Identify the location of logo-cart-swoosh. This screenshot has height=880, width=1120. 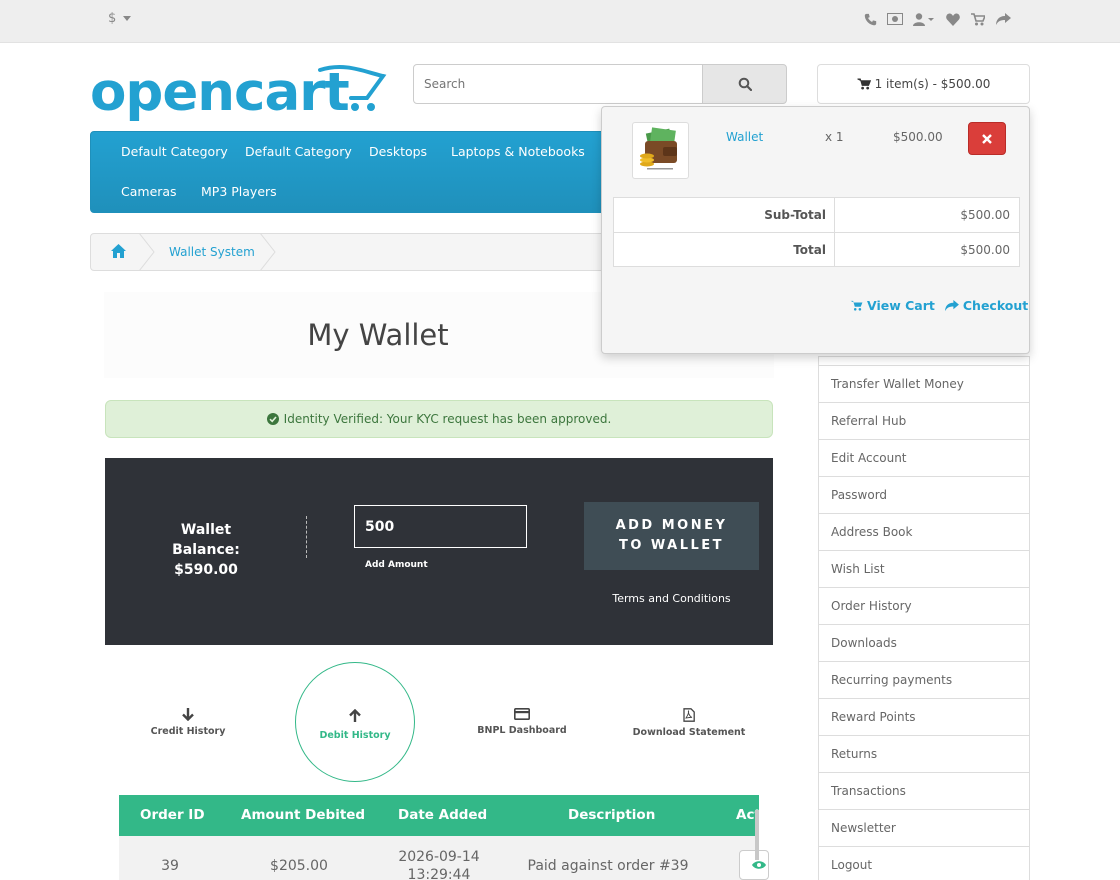
(352, 88).